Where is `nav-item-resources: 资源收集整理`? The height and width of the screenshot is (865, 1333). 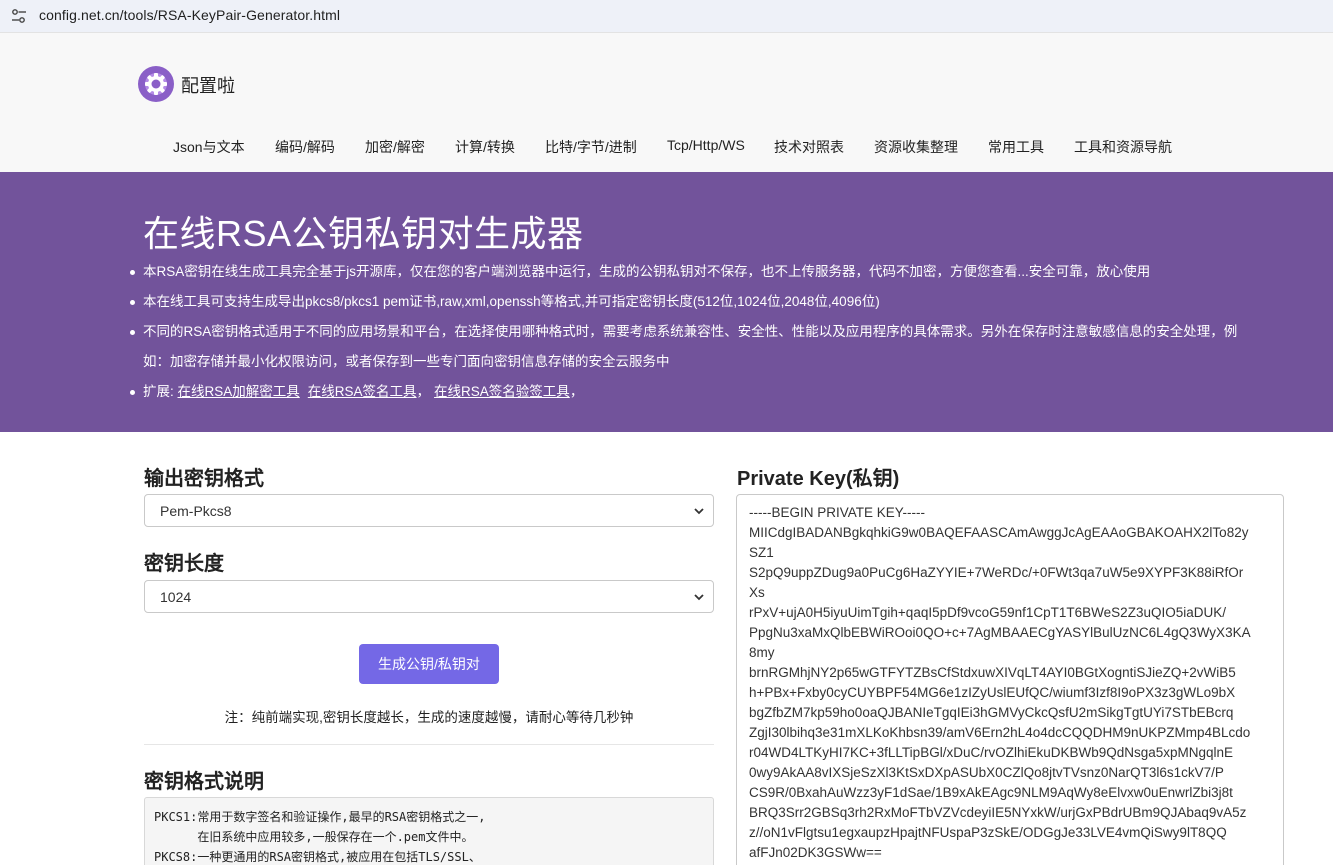
nav-item-resources: 资源收集整理 is located at coordinates (916, 147).